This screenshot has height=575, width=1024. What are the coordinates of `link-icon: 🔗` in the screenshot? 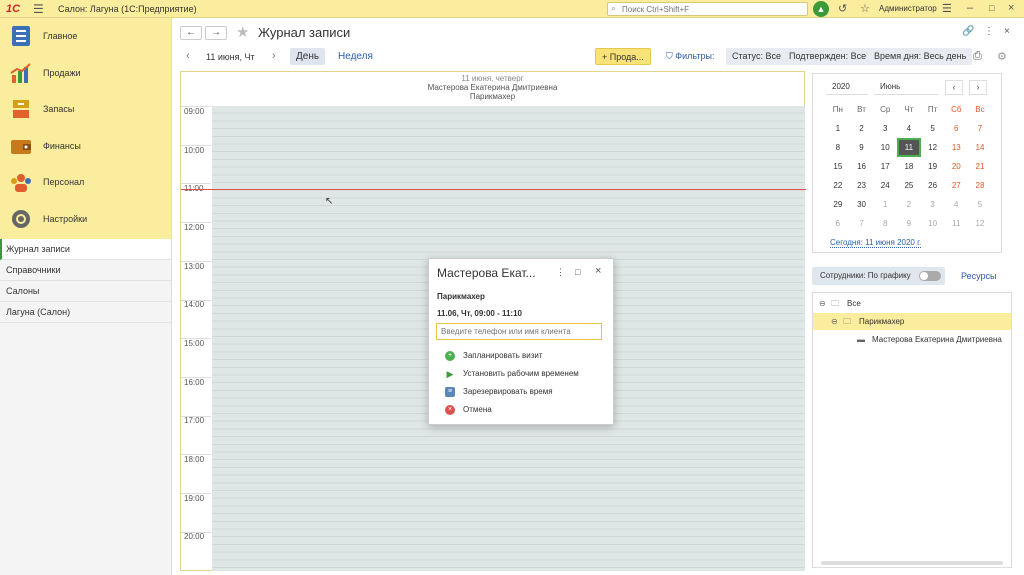 It's located at (968, 31).